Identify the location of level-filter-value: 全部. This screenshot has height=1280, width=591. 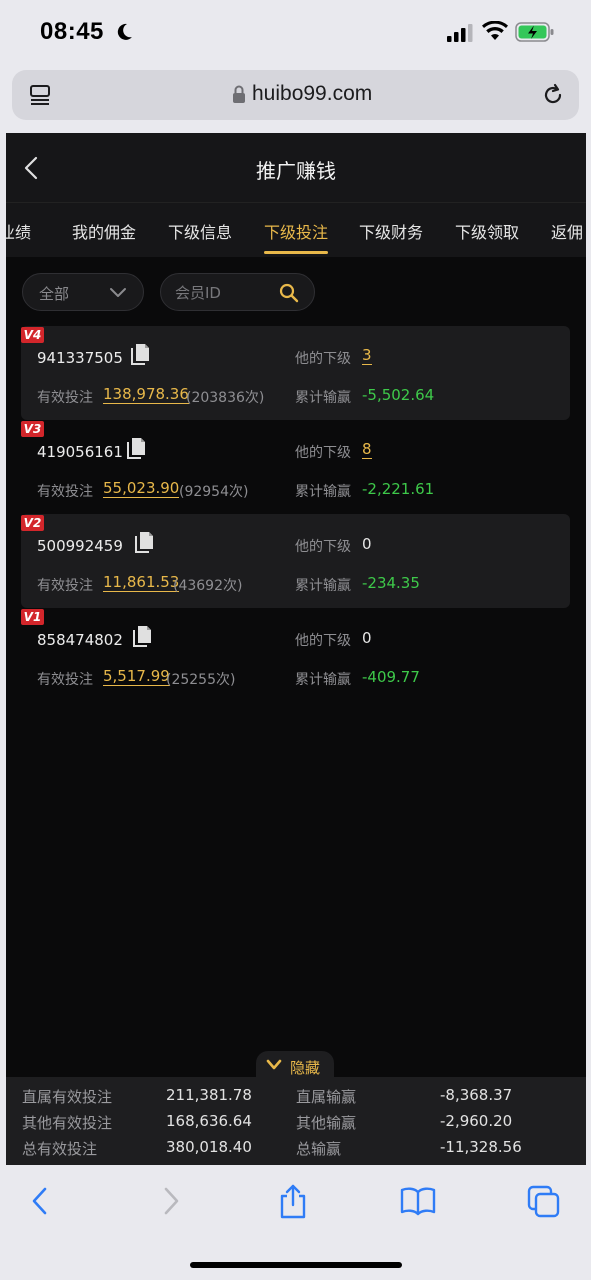
(54, 294).